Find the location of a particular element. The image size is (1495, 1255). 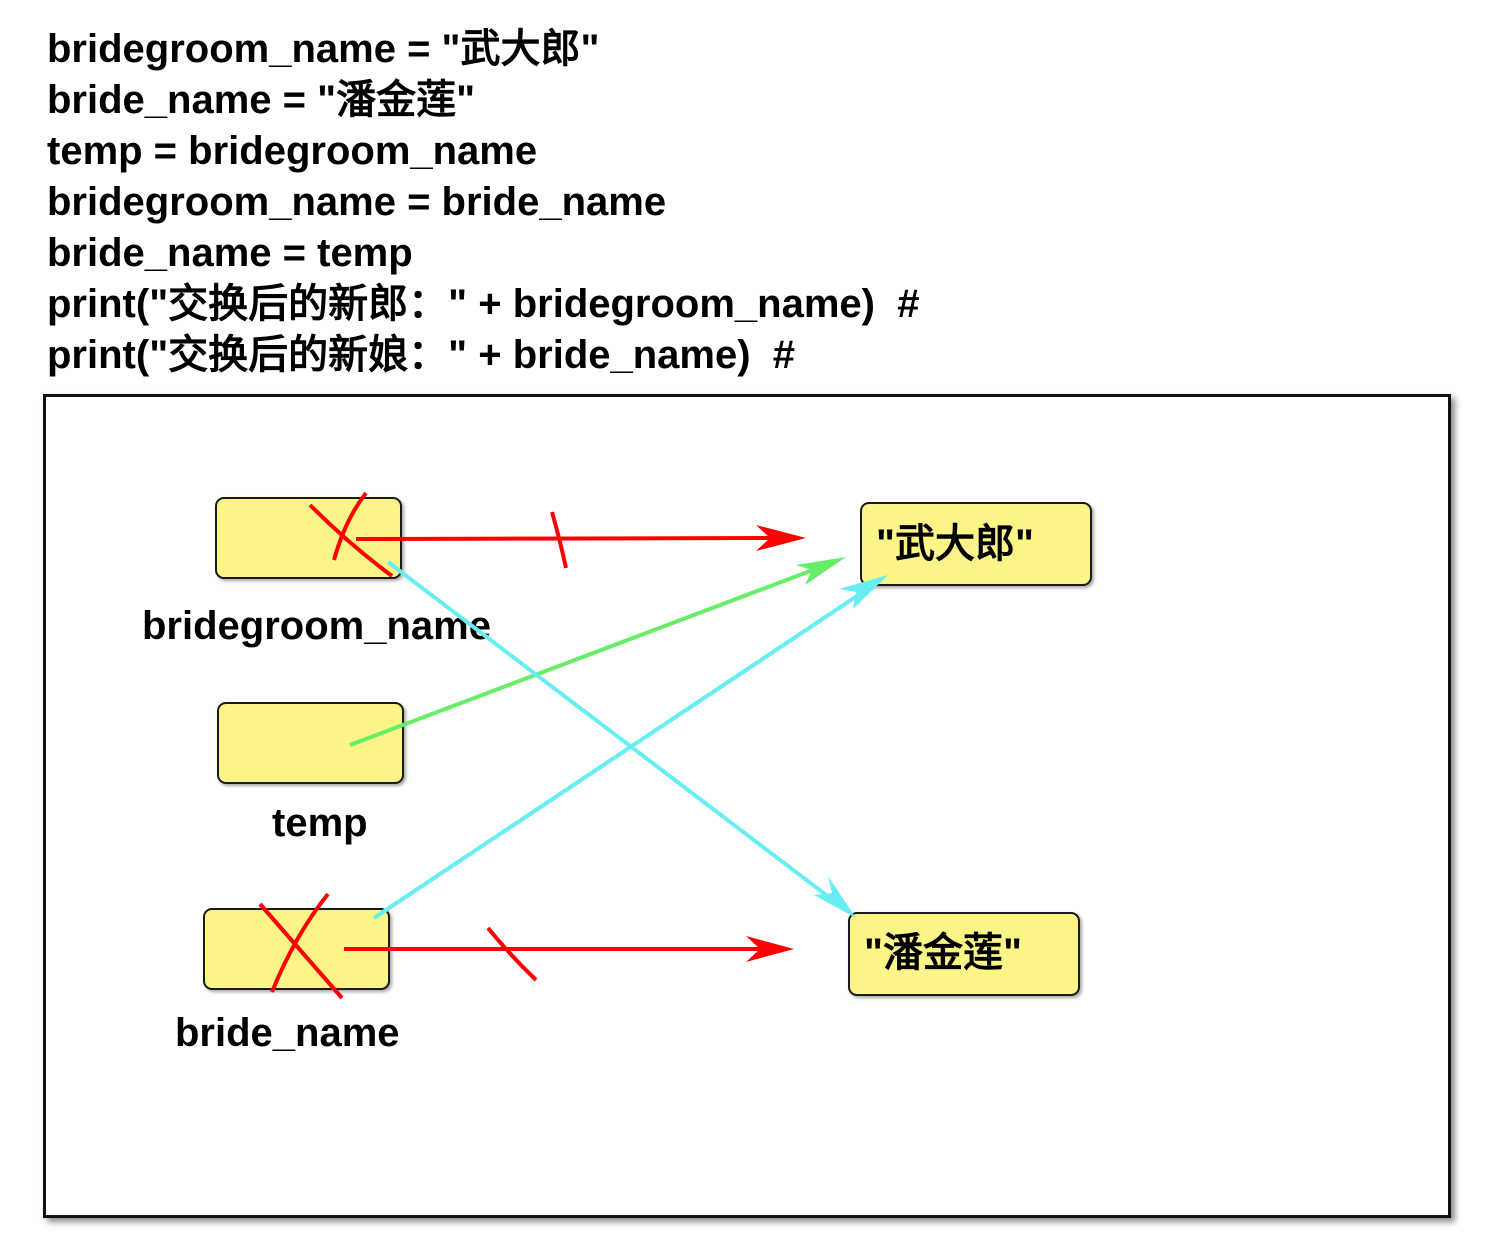

strike-mark-icon is located at coordinates (512, 954).